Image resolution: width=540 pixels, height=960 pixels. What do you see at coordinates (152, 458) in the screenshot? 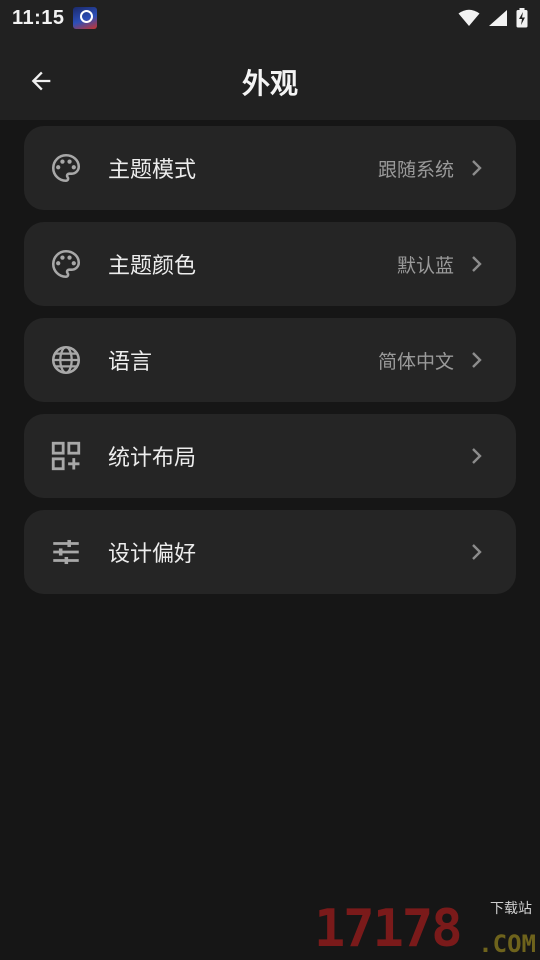
I see `setting-label: 统计布局` at bounding box center [152, 458].